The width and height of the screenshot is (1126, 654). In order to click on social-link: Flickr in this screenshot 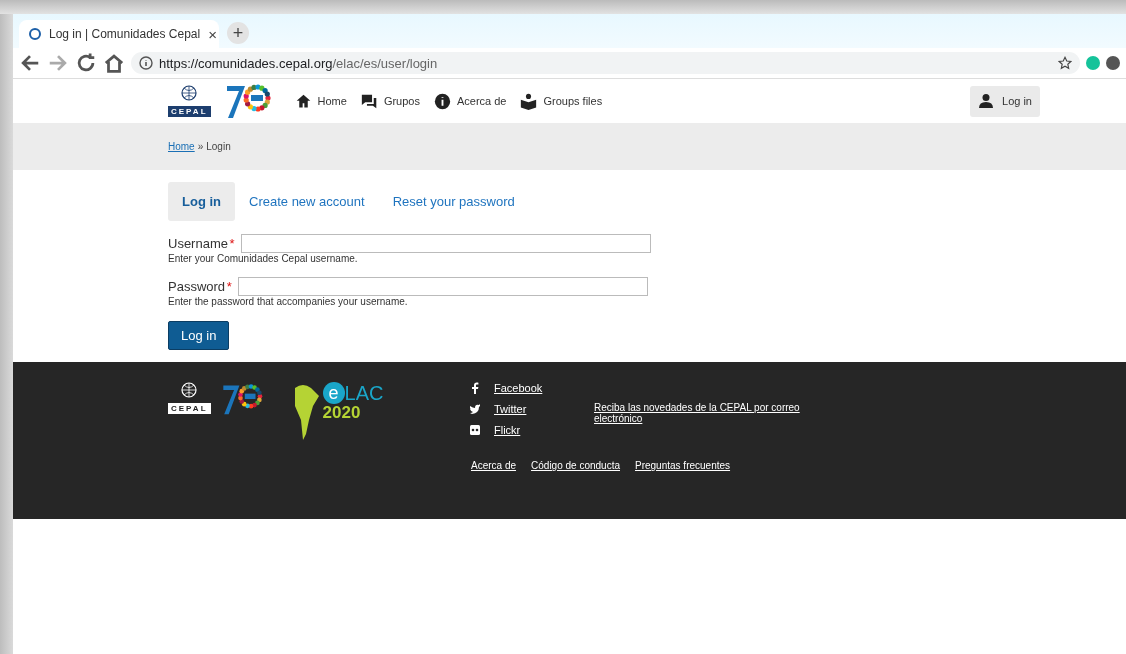, I will do `click(507, 430)`.